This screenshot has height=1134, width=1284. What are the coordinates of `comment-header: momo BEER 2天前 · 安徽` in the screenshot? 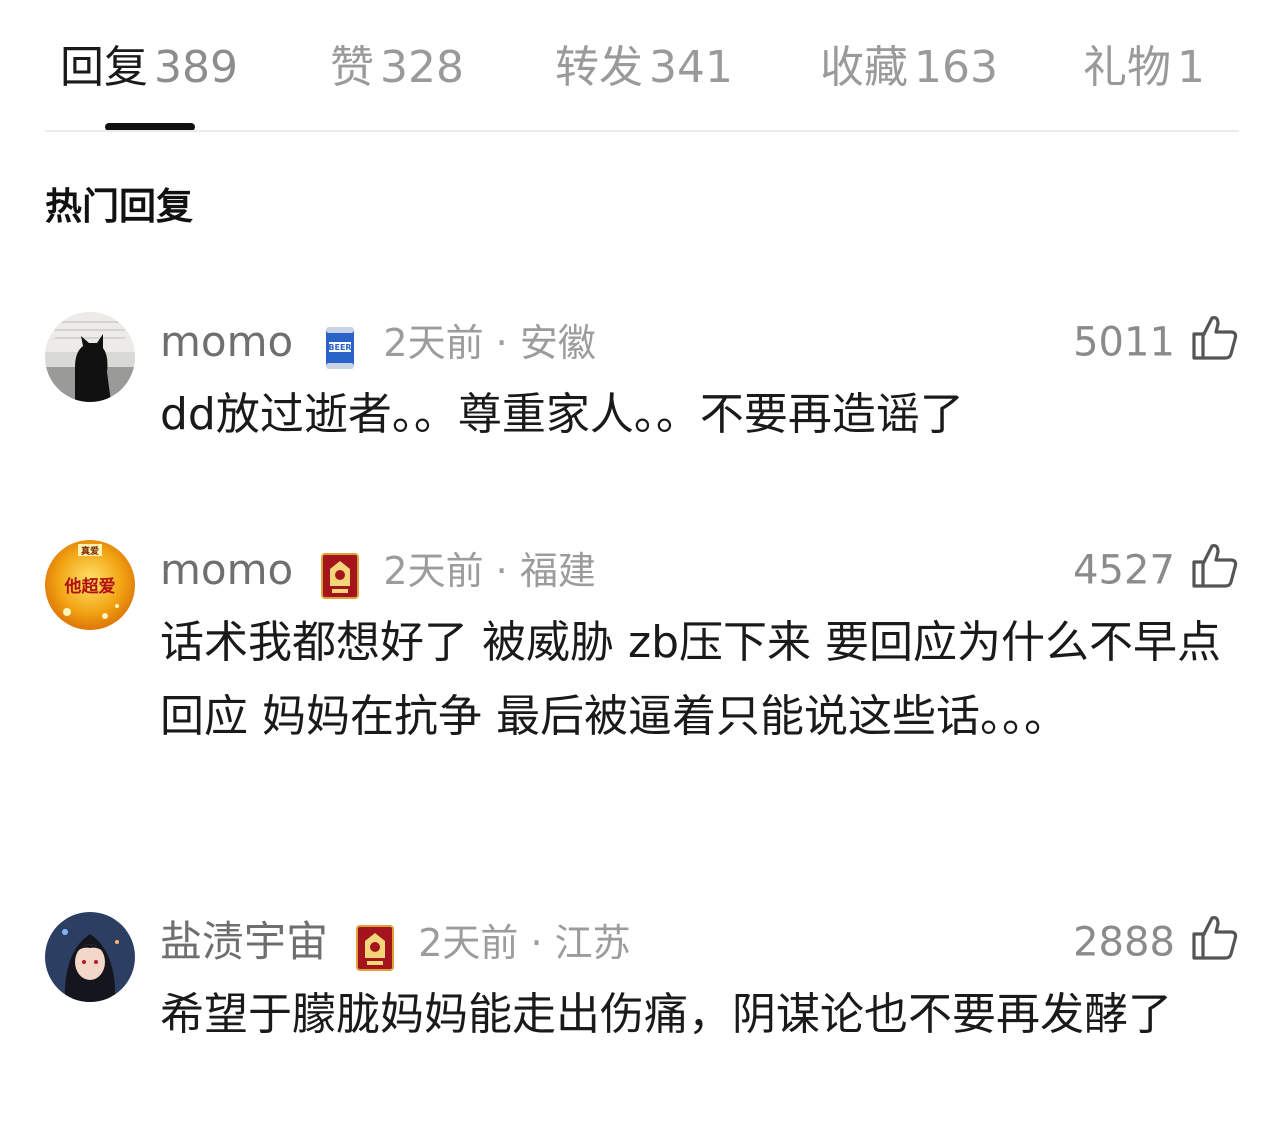 It's located at (378, 342).